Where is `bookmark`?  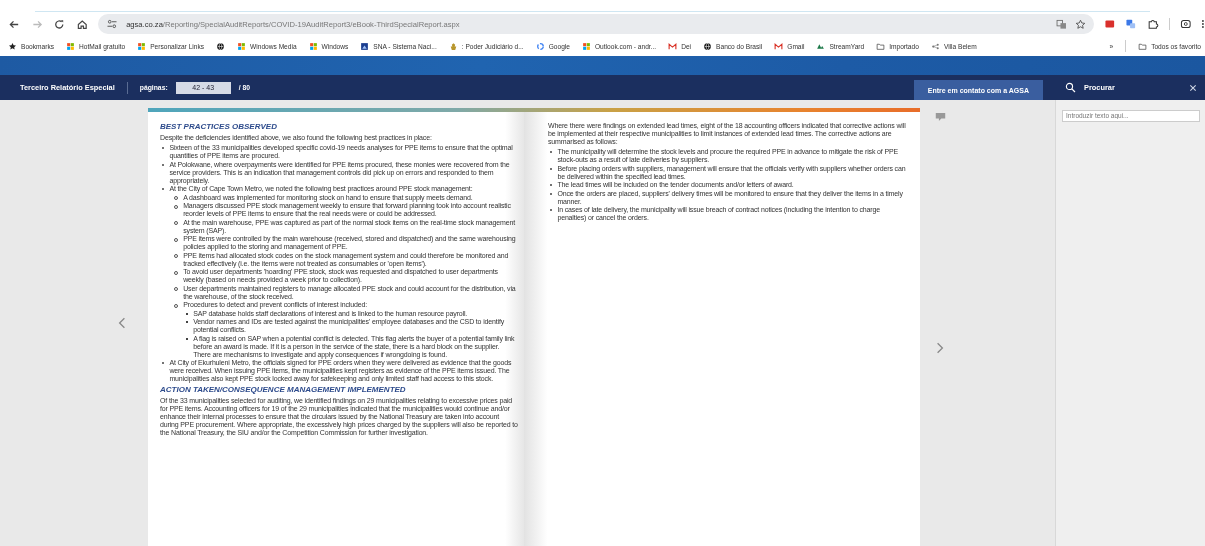
bookmark is located at coordinates (221, 46).